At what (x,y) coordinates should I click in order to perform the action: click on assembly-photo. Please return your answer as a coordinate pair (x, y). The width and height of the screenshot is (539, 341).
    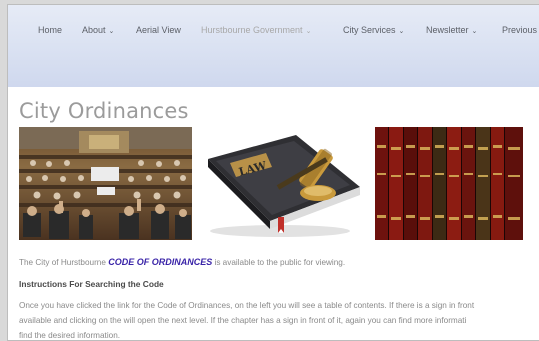
    Looking at the image, I should click on (105, 183).